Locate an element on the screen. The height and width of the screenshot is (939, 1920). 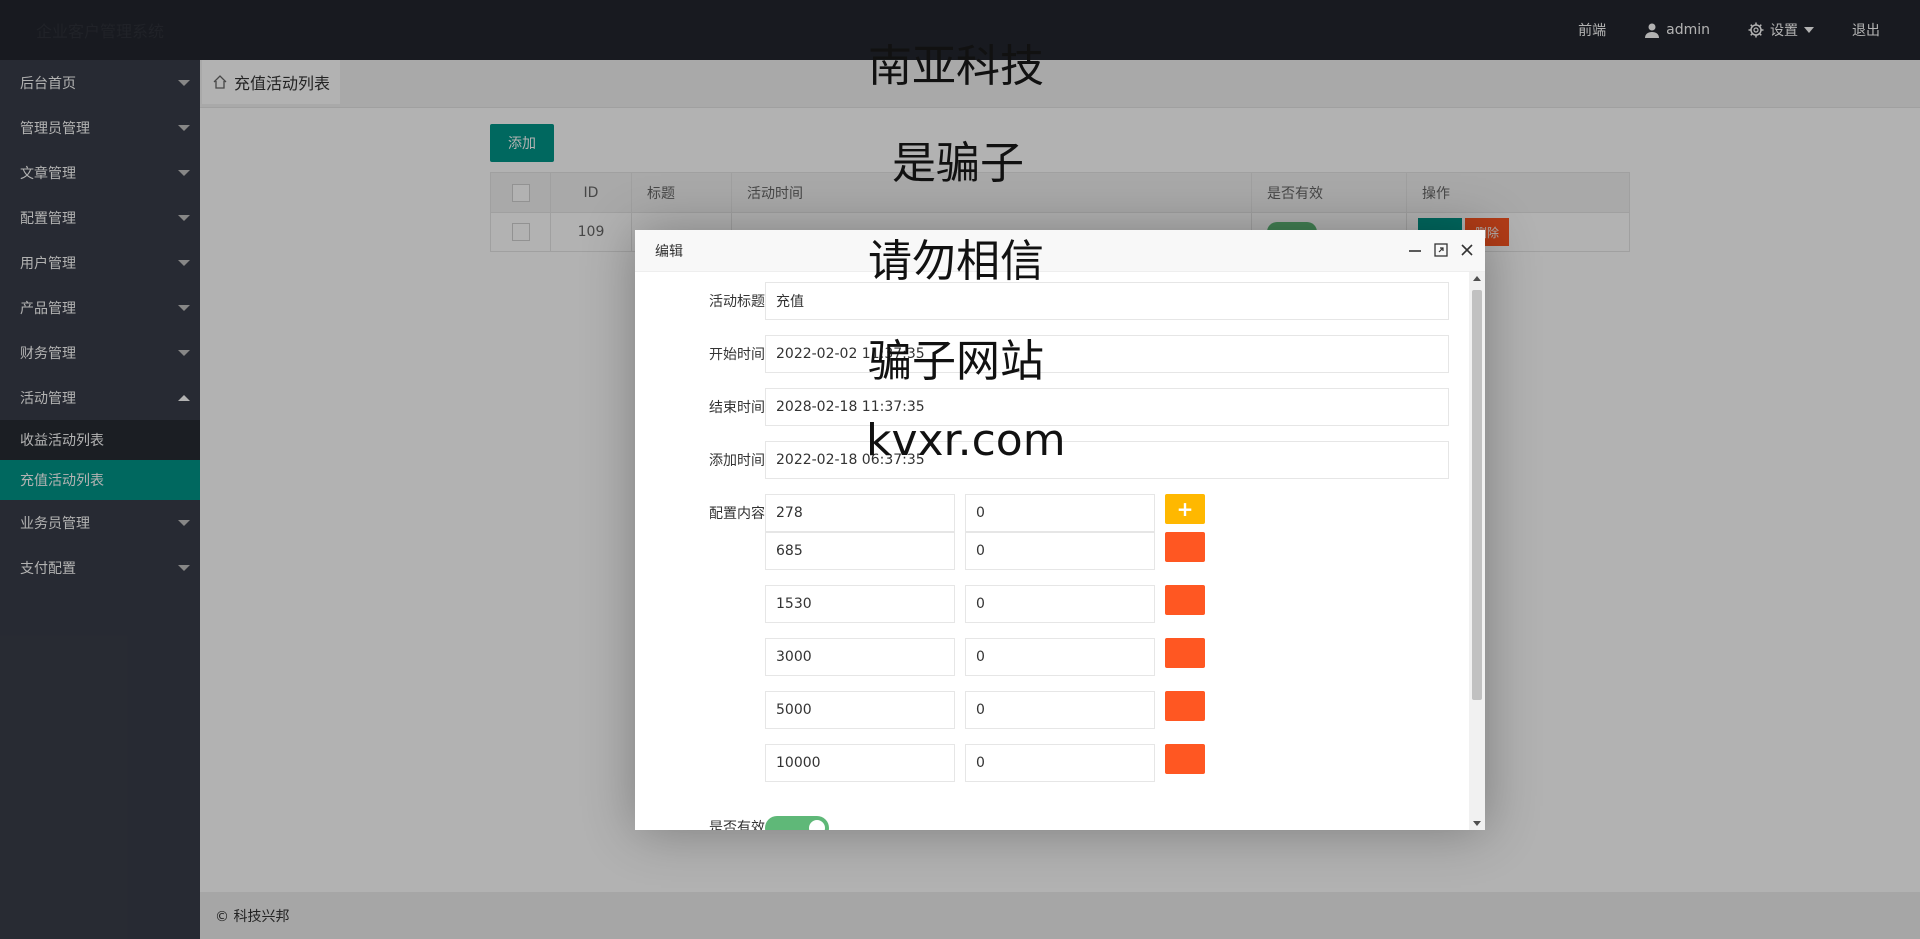
add-time-label: 添加时间 is located at coordinates (737, 461).